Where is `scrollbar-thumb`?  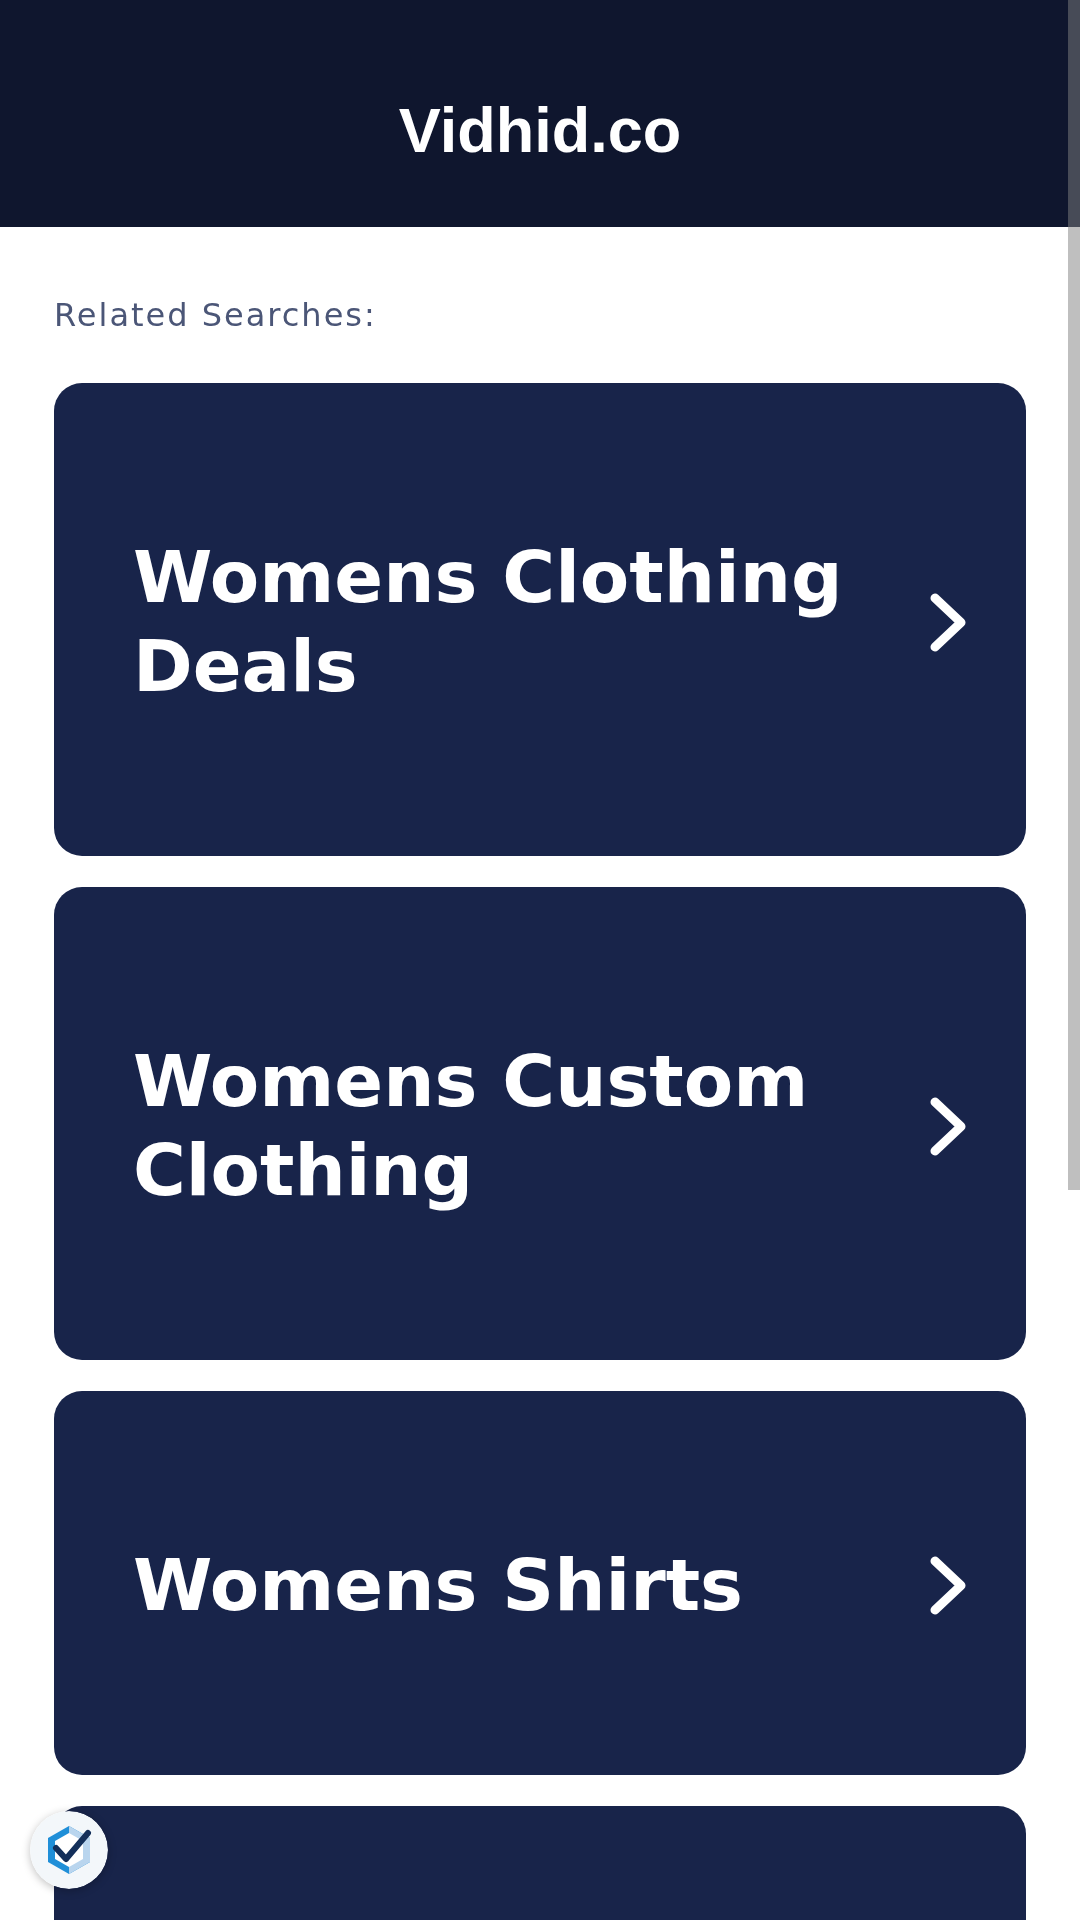 scrollbar-thumb is located at coordinates (1074, 595).